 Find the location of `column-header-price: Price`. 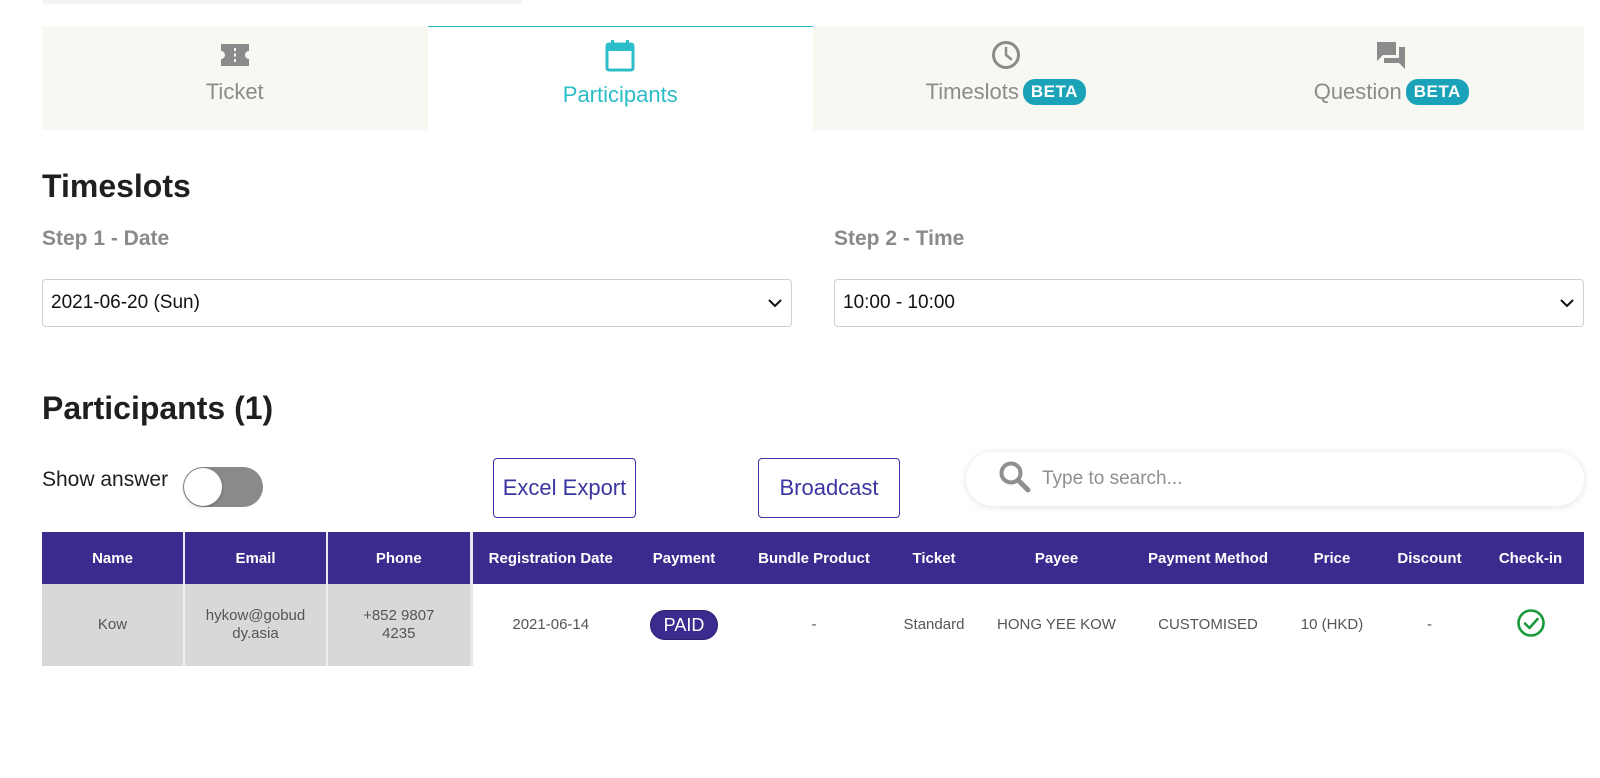

column-header-price: Price is located at coordinates (1332, 558).